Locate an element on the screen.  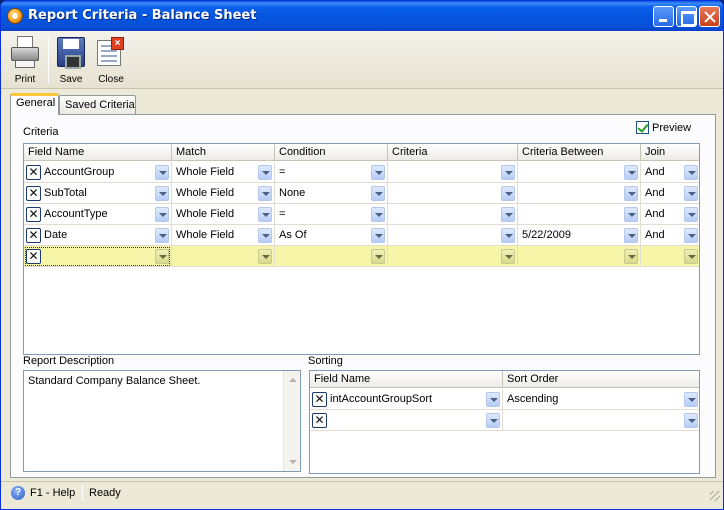
sort-order-cell is located at coordinates (601, 420).